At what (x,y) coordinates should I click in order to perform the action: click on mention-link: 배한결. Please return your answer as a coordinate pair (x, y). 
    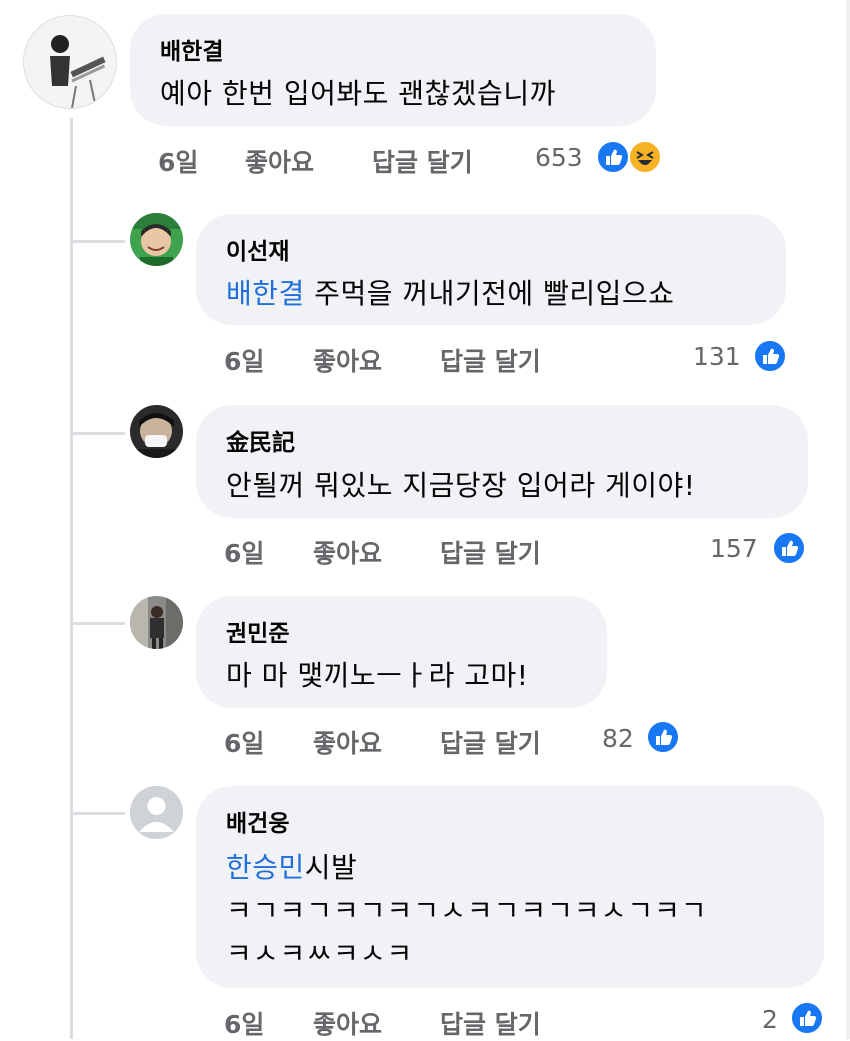
    Looking at the image, I should click on (265, 293).